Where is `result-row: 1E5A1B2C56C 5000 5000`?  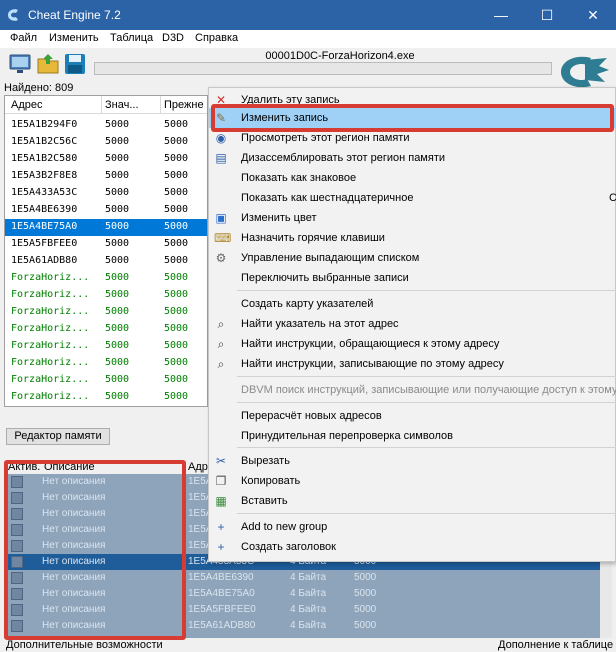
result-row: 1E5A1B2C56C 5000 5000 is located at coordinates (106, 142).